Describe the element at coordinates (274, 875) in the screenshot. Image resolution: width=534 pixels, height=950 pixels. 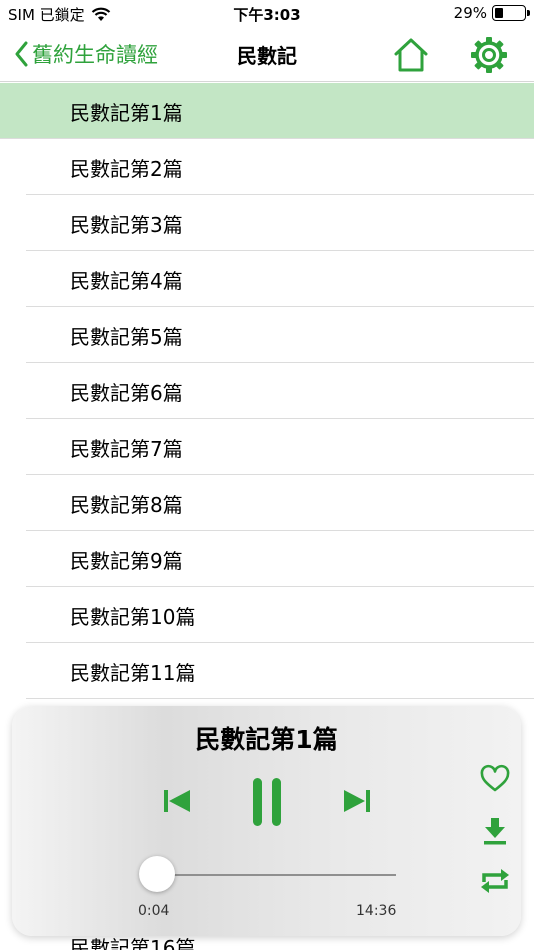
I see `progress-track` at that location.